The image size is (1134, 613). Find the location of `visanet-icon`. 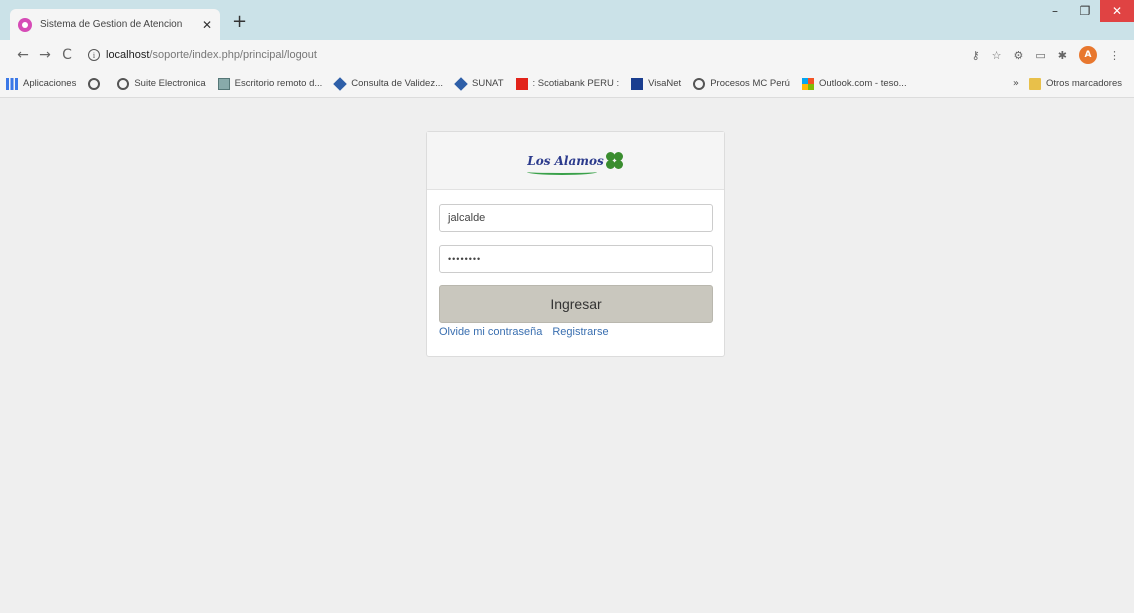

visanet-icon is located at coordinates (637, 83).